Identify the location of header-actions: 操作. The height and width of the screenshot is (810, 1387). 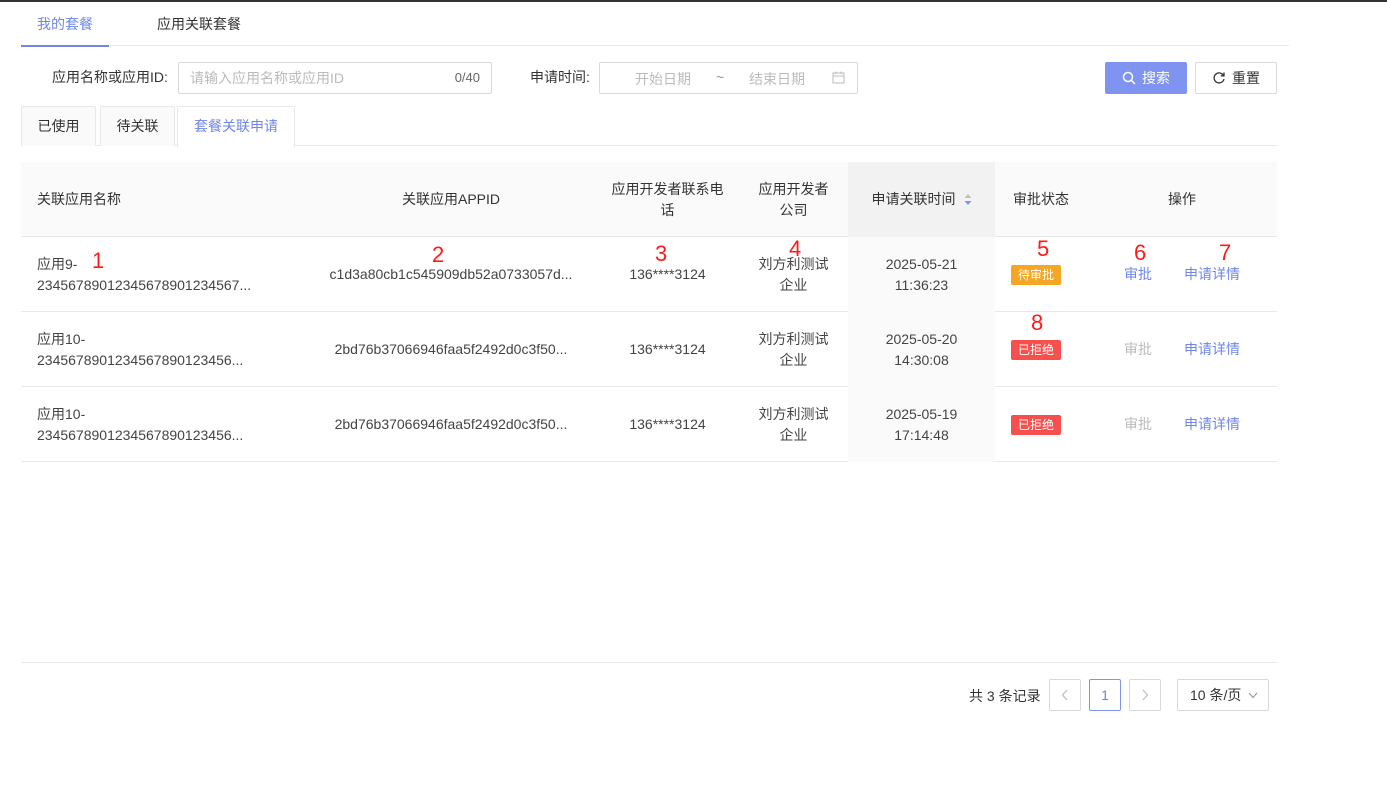
(1182, 199).